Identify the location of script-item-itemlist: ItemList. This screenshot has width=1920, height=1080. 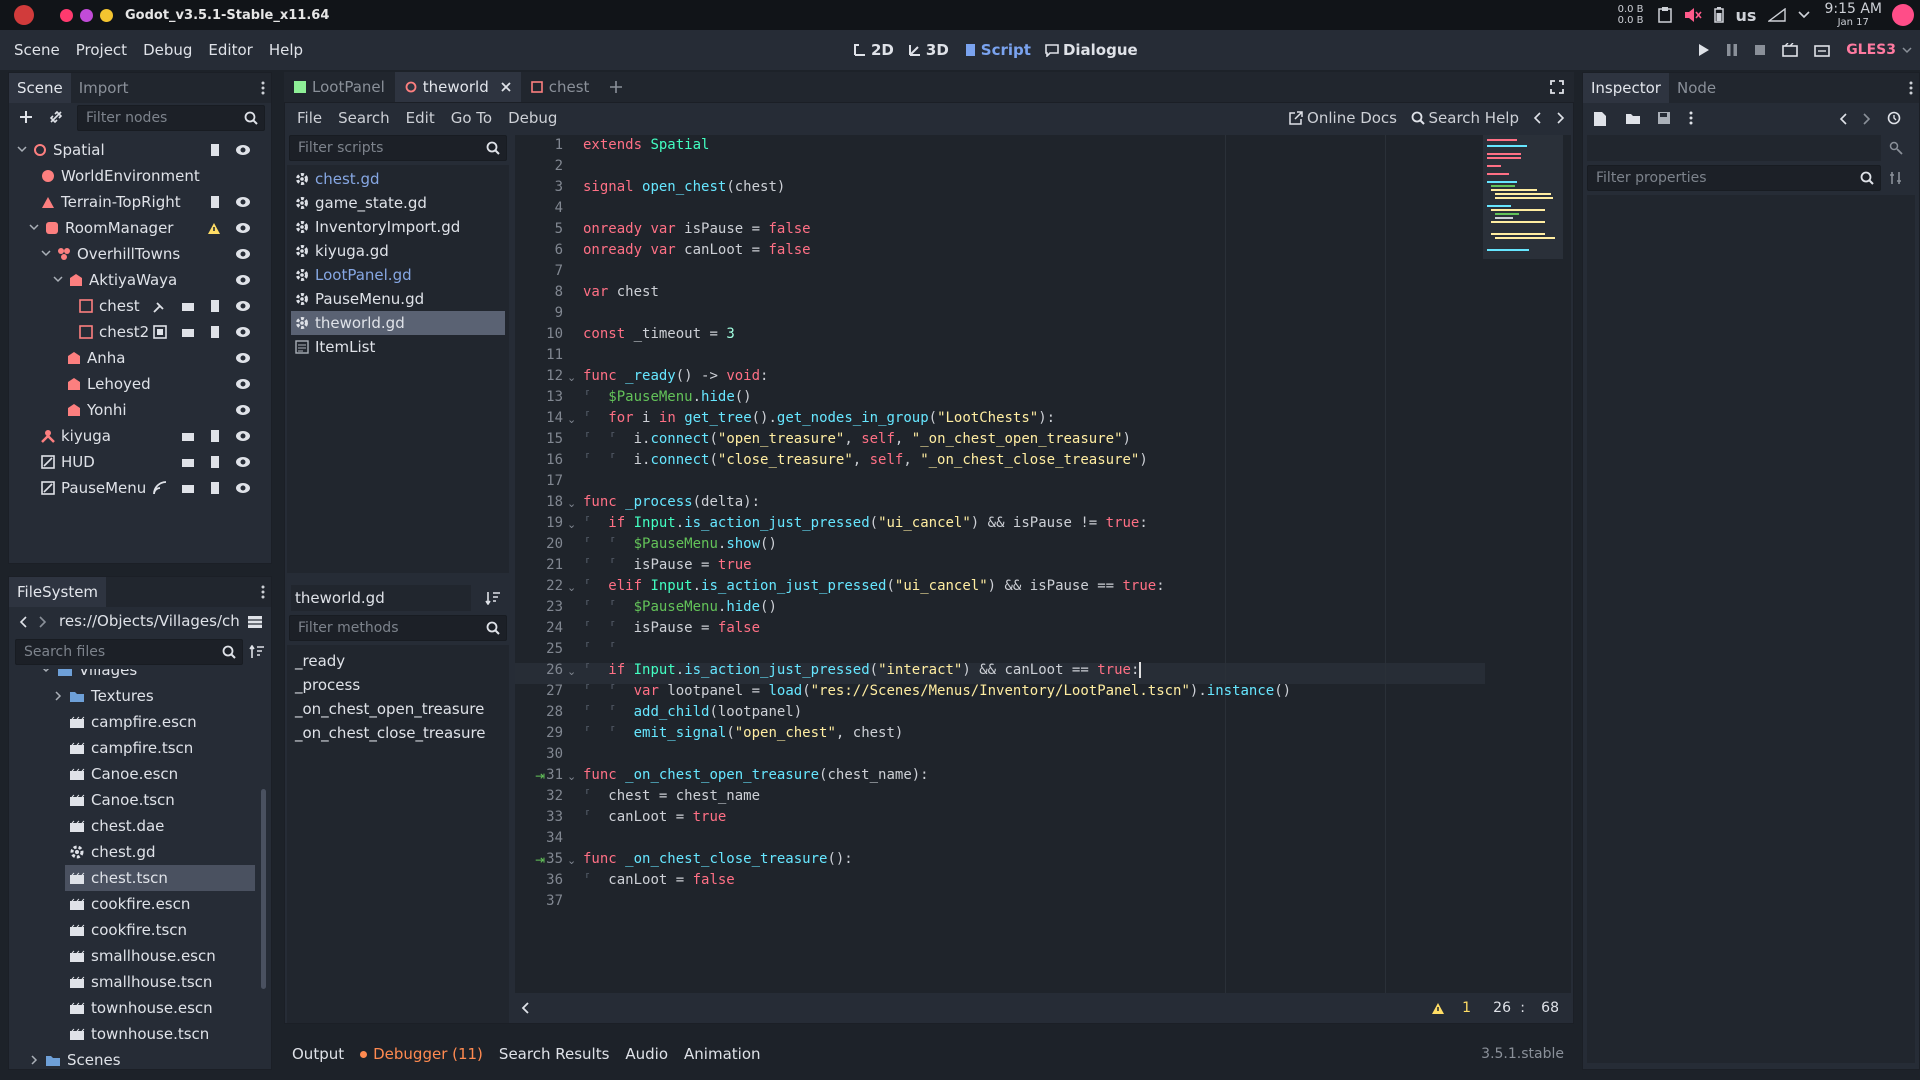
(398, 347).